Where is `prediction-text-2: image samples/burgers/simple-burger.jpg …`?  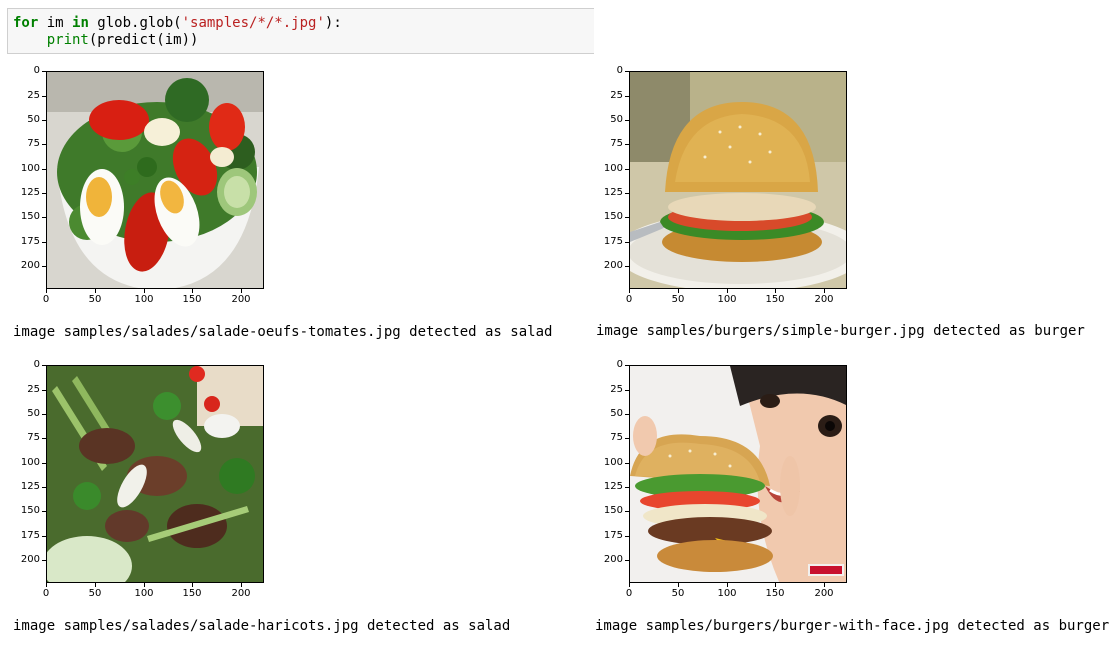
prediction-text-2: image samples/burgers/simple-burger.jpg … is located at coordinates (840, 331).